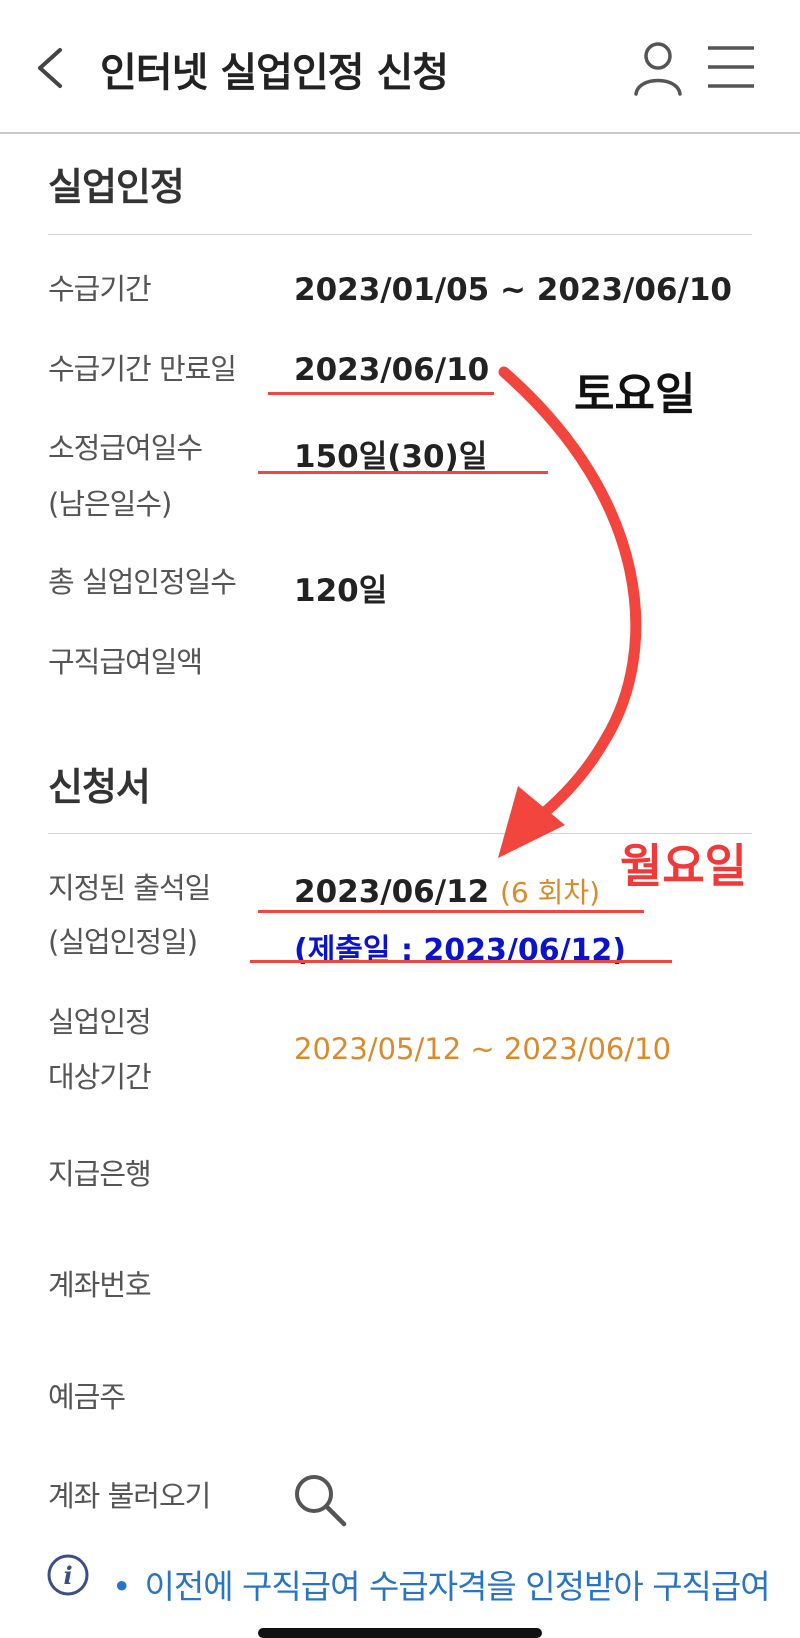  I want to click on svg-text: i, so click(67, 1575).